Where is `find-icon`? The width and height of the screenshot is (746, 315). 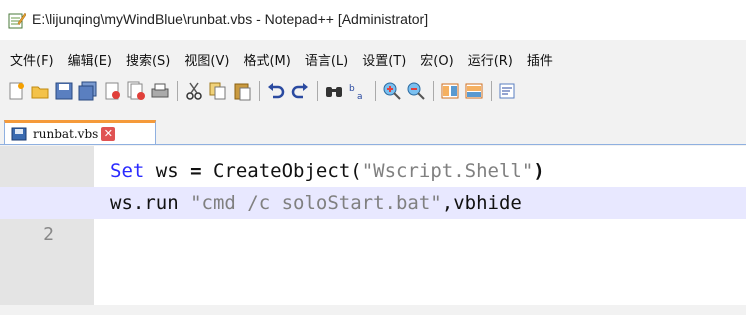
find-icon is located at coordinates (334, 91).